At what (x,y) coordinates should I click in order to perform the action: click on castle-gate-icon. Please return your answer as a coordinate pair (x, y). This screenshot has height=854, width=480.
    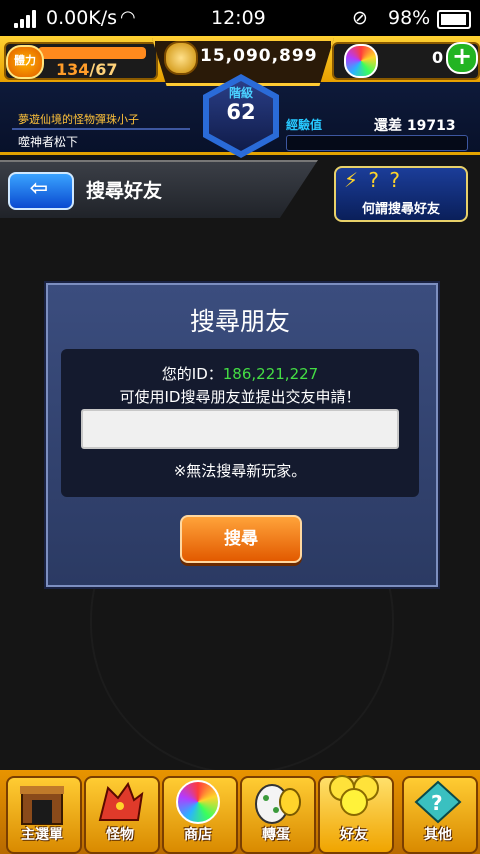
    Looking at the image, I should click on (42, 804).